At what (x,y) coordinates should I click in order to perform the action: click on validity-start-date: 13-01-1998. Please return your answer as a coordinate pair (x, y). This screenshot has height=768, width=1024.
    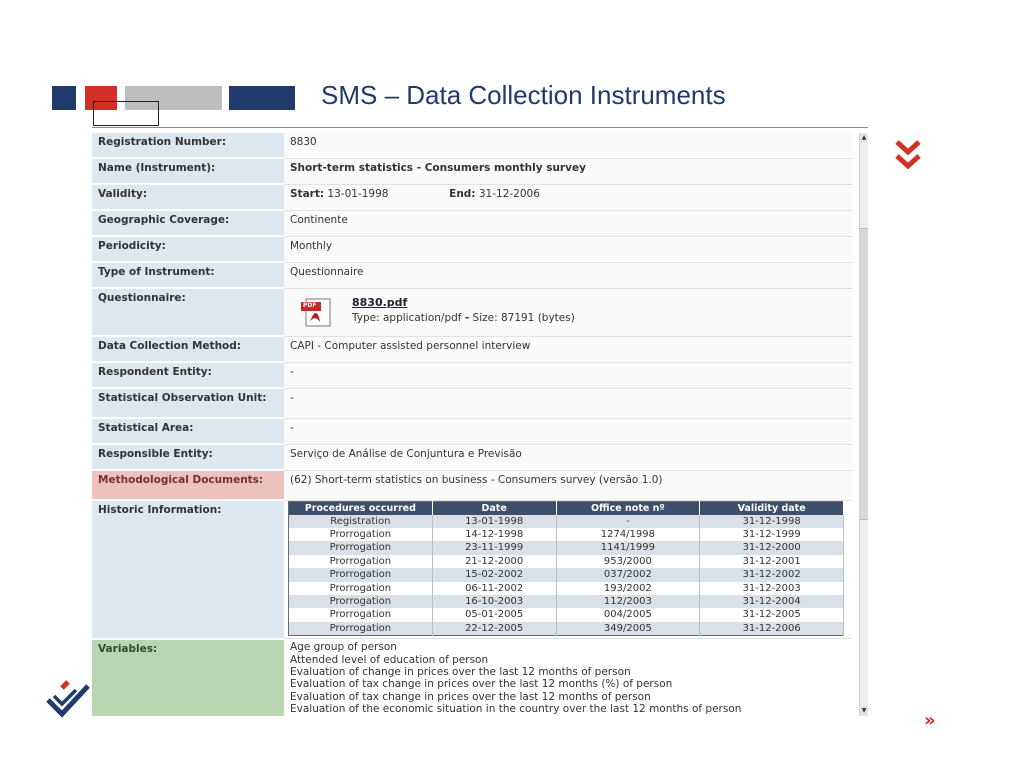
    Looking at the image, I should click on (358, 193).